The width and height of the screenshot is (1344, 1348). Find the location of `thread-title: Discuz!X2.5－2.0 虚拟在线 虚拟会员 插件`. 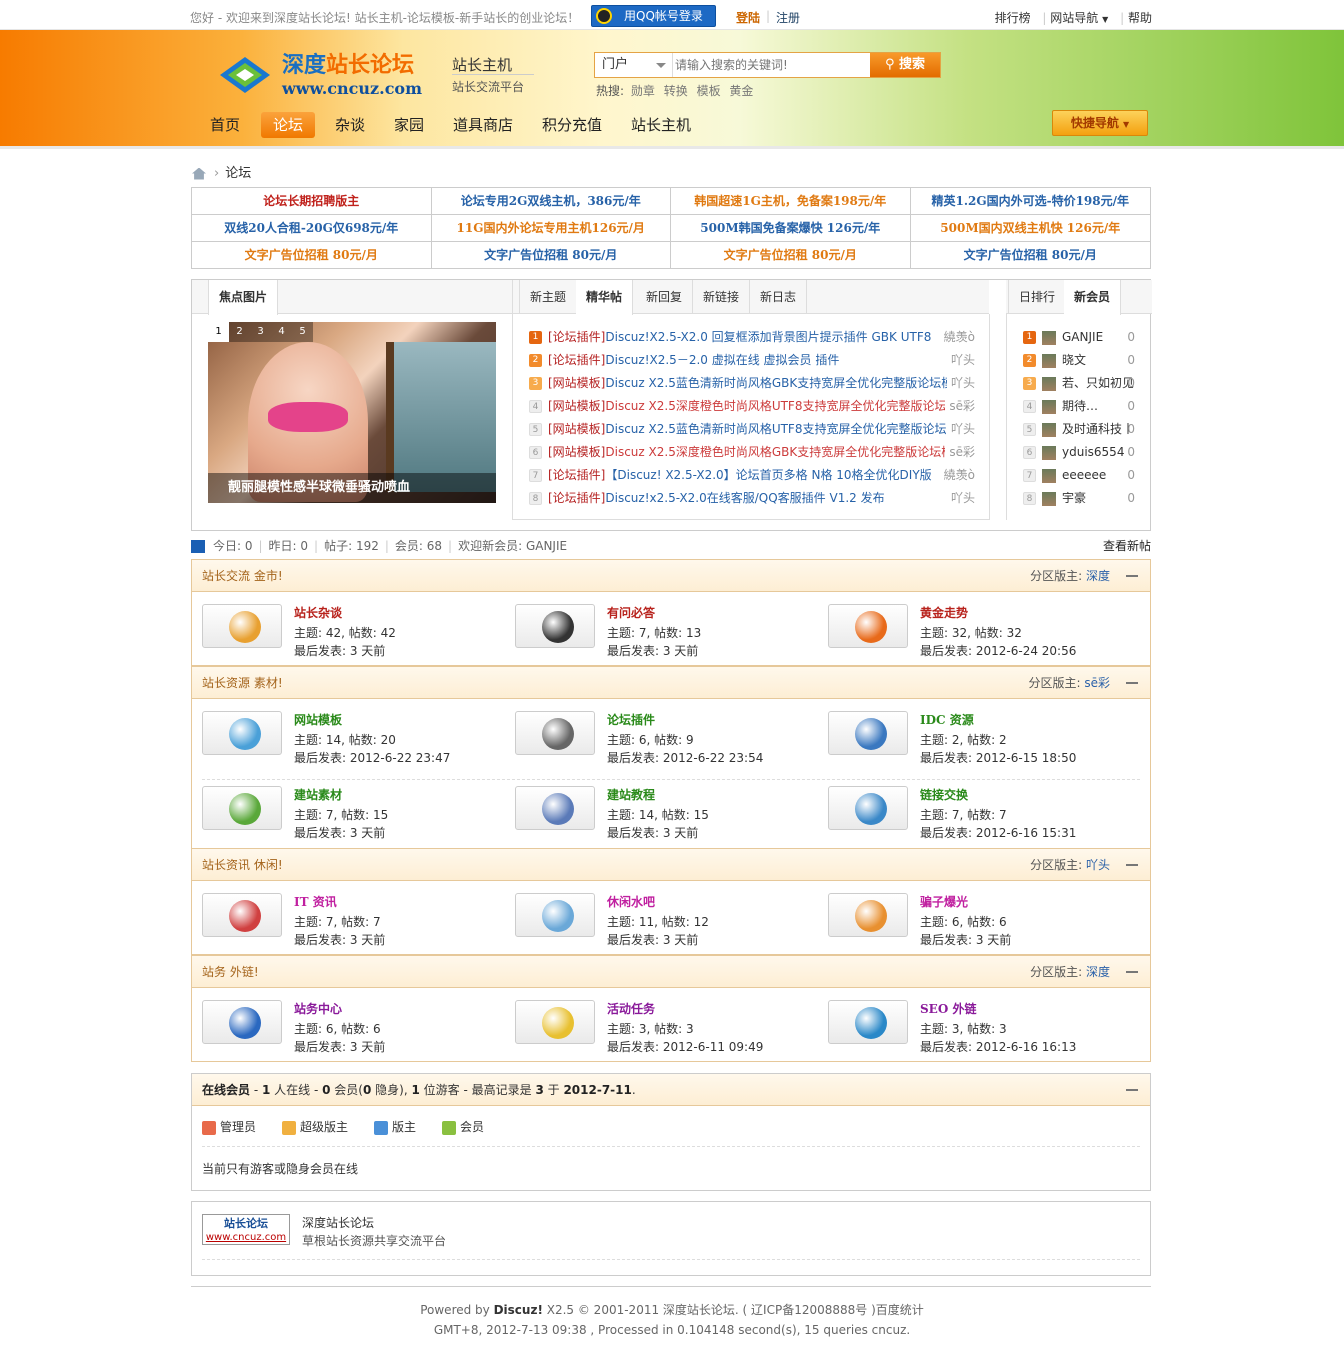

thread-title: Discuz!X2.5－2.0 虚拟在线 虚拟会员 插件 is located at coordinates (722, 360).